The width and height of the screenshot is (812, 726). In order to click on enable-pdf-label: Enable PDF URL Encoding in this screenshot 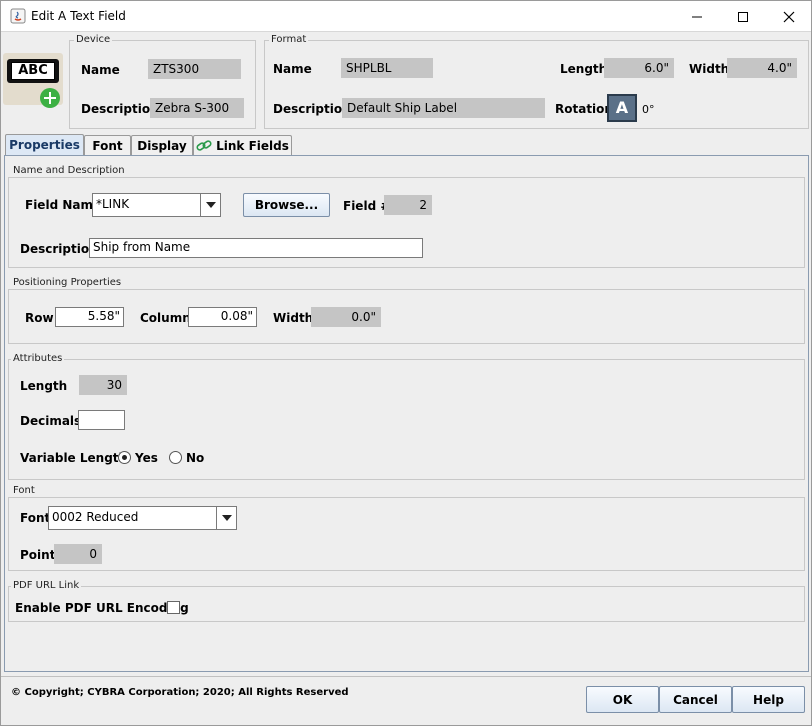, I will do `click(102, 608)`.